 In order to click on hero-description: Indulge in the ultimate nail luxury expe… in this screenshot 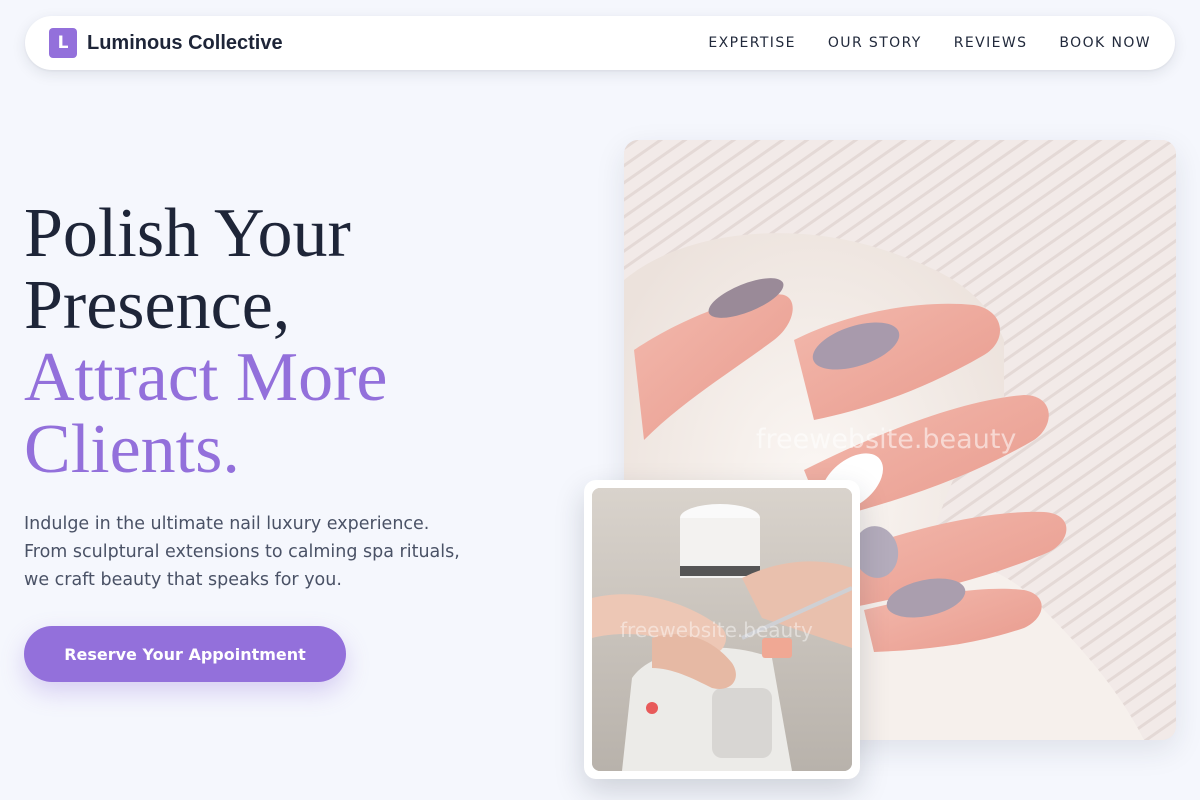, I will do `click(242, 552)`.